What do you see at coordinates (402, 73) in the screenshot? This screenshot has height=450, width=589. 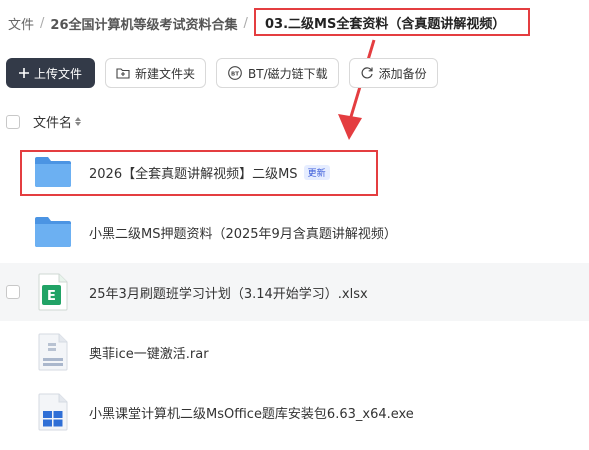 I see `add-backup-button-label: 添加备份` at bounding box center [402, 73].